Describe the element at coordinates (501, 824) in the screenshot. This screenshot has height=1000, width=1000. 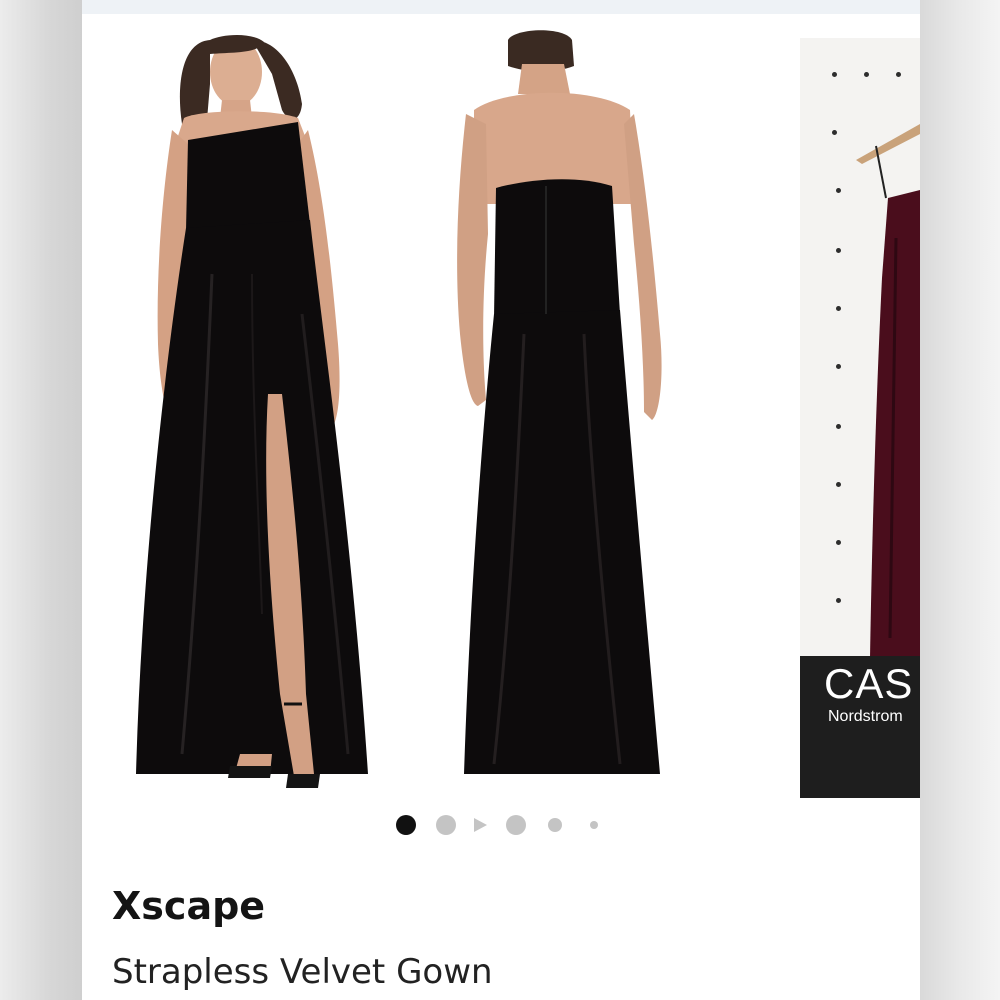
I see `carousel-pagination` at that location.